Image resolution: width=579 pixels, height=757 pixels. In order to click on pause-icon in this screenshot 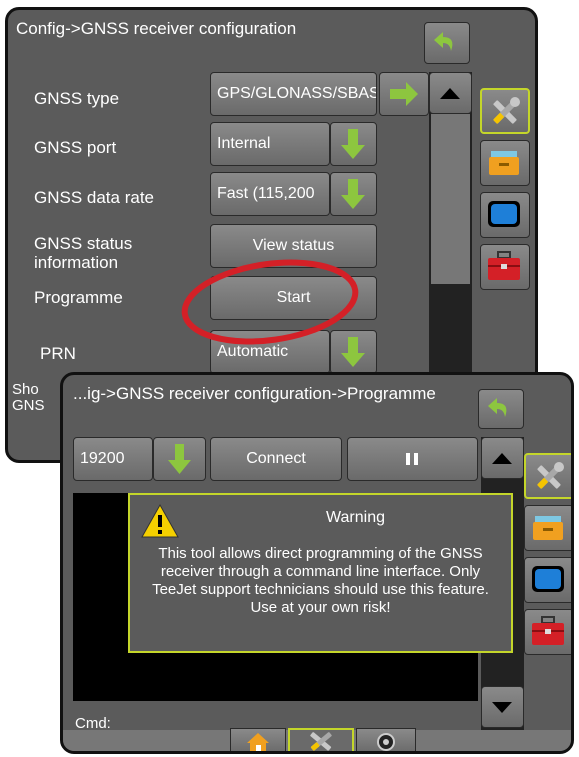, I will do `click(412, 459)`.